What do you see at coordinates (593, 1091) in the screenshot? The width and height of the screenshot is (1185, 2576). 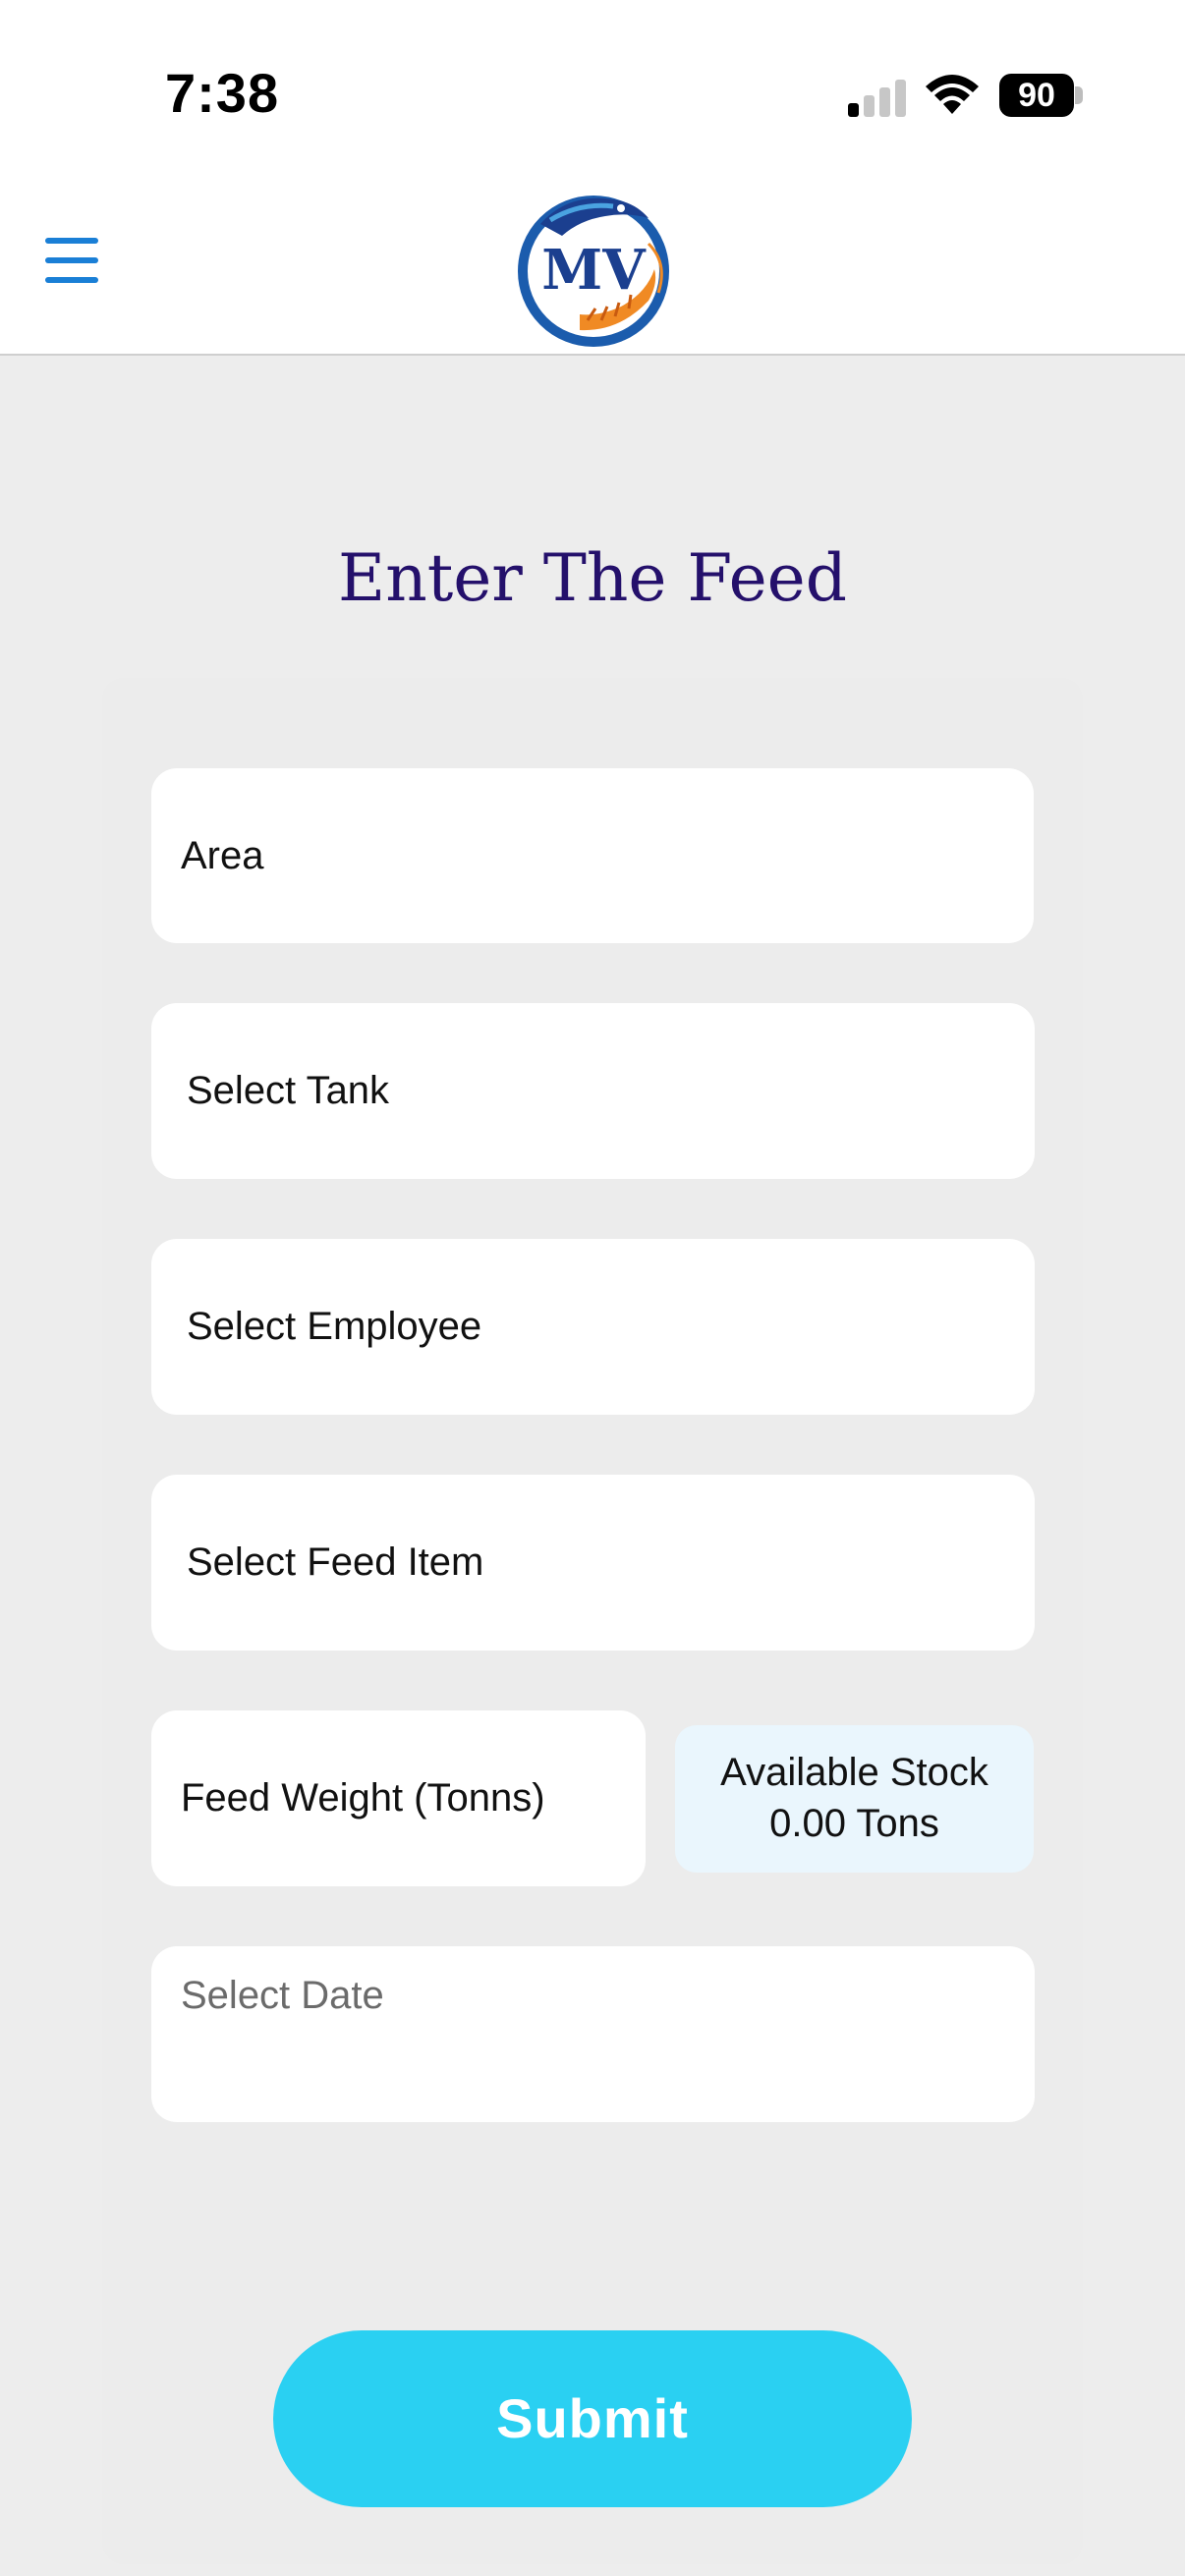 I see `tank-select: Select Tank` at bounding box center [593, 1091].